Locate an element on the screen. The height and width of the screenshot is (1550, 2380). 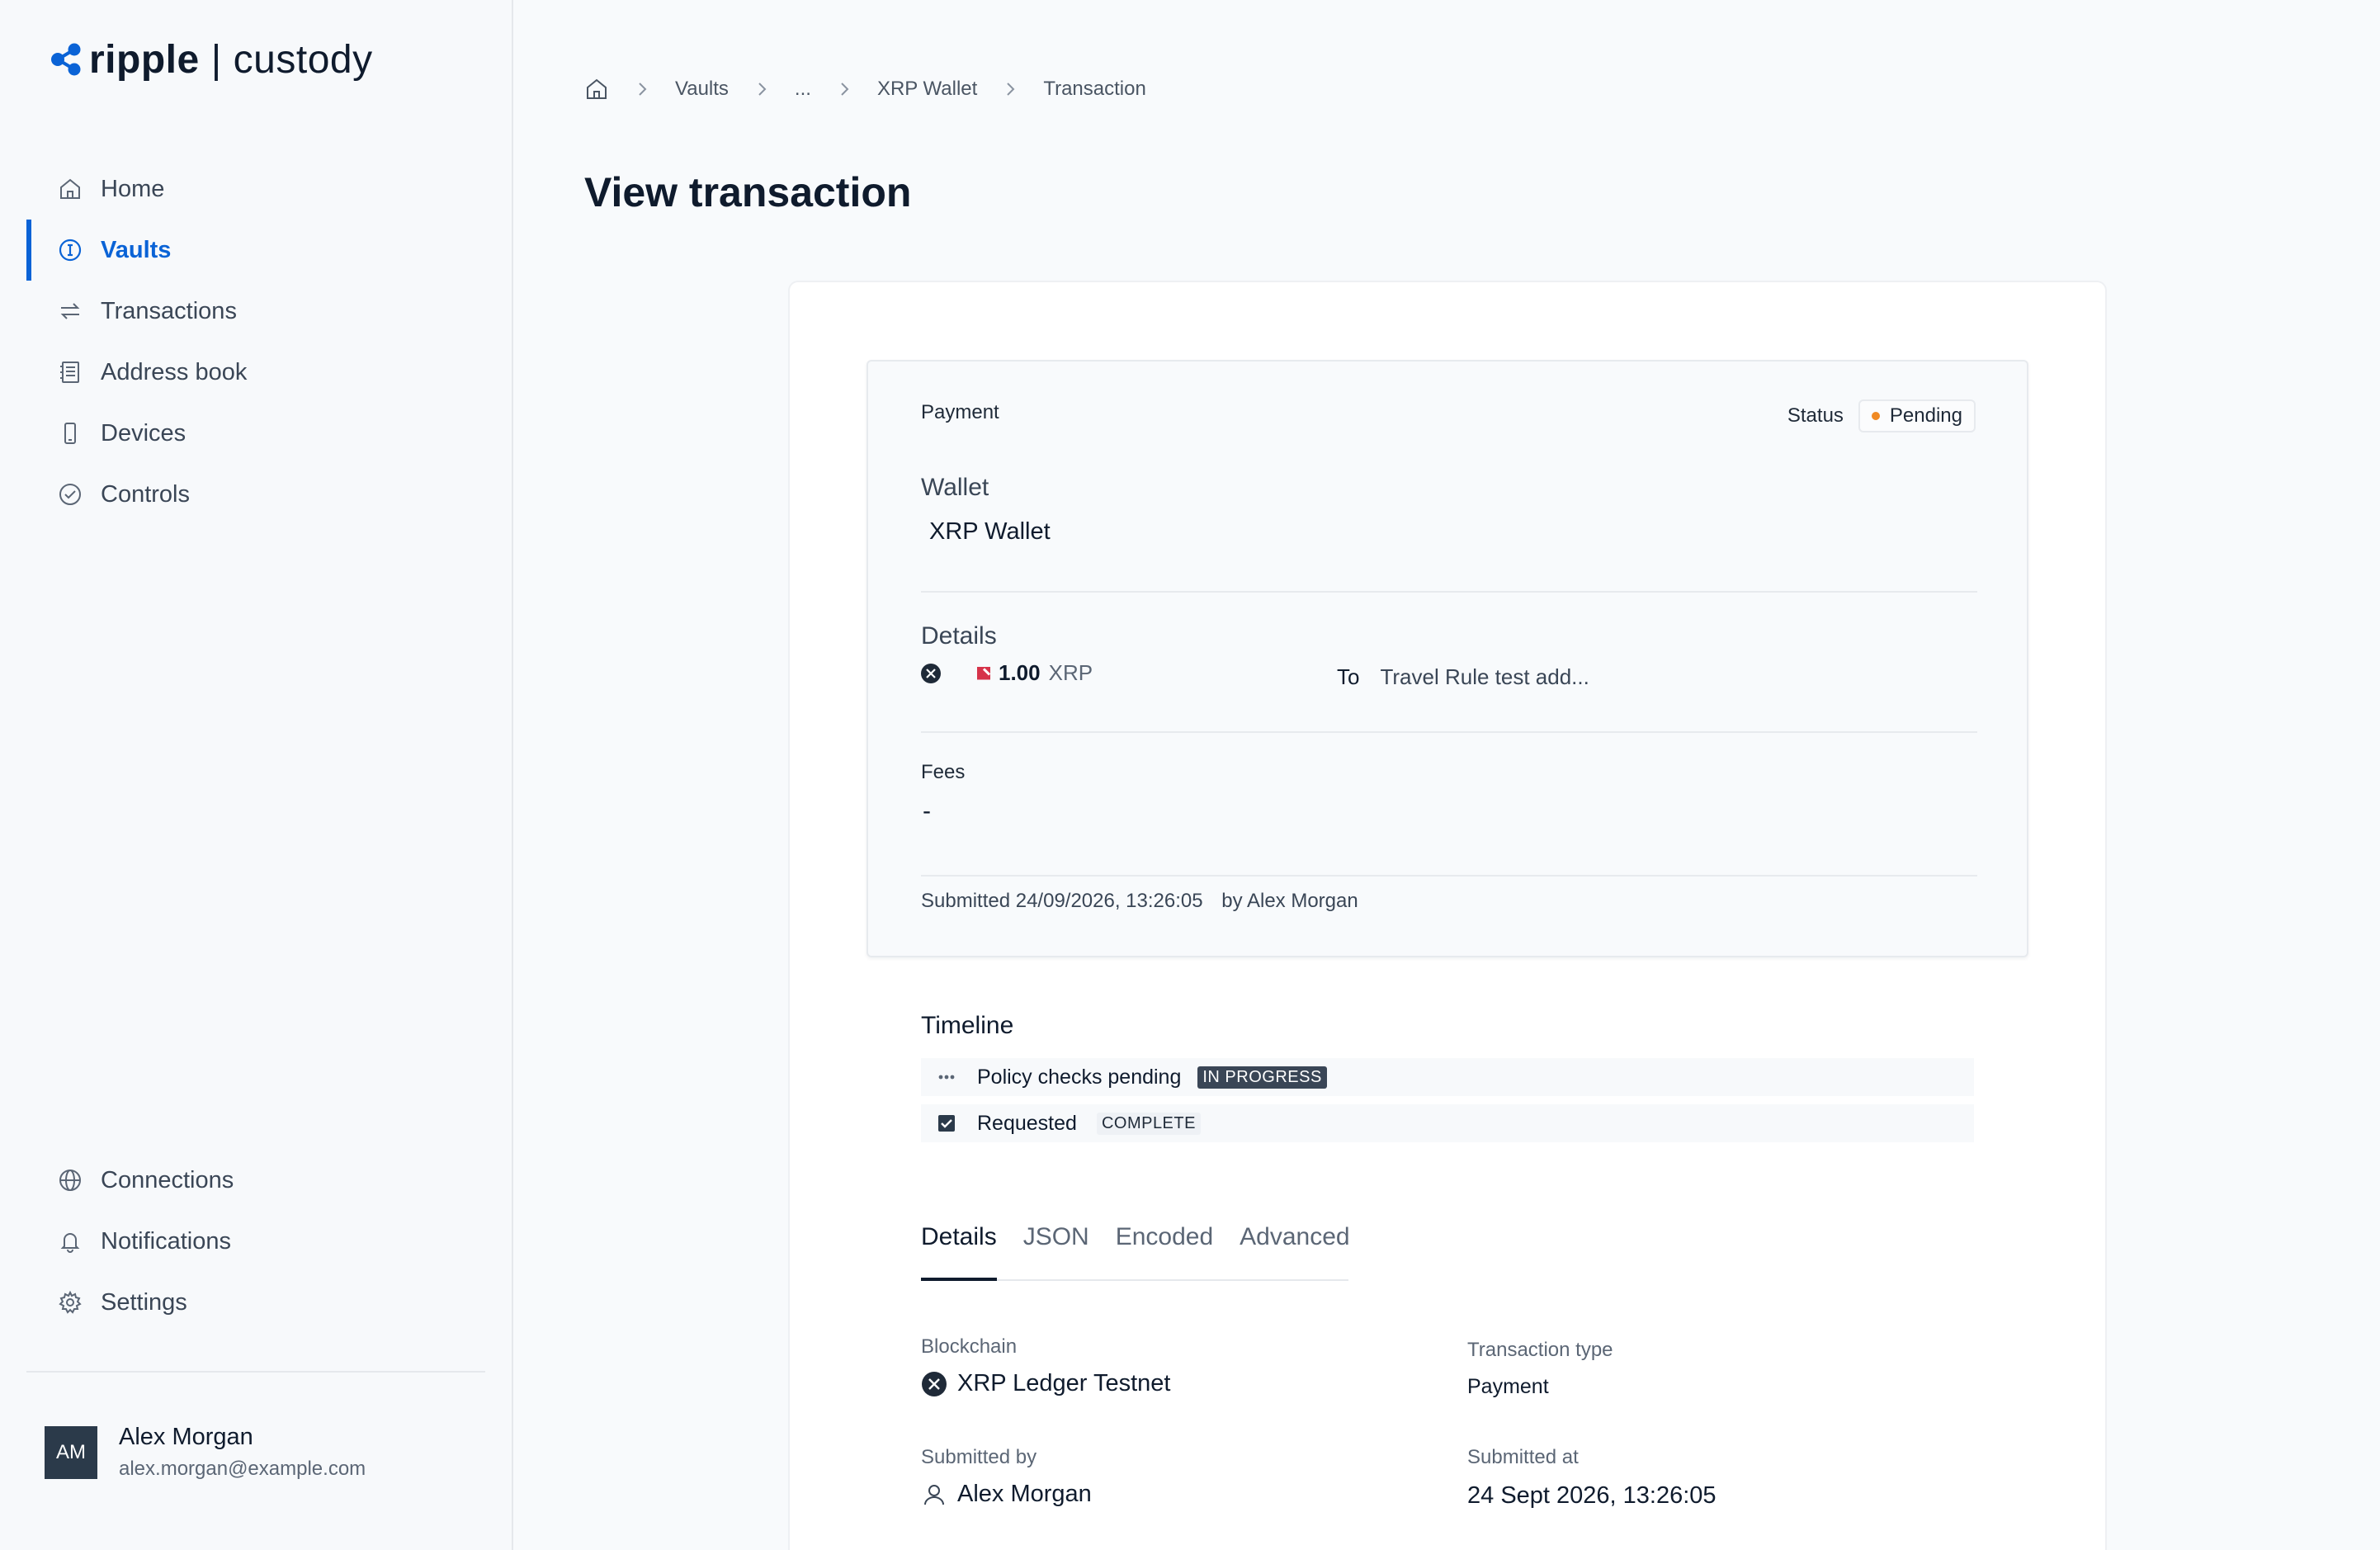
globe-icon is located at coordinates (70, 1181).